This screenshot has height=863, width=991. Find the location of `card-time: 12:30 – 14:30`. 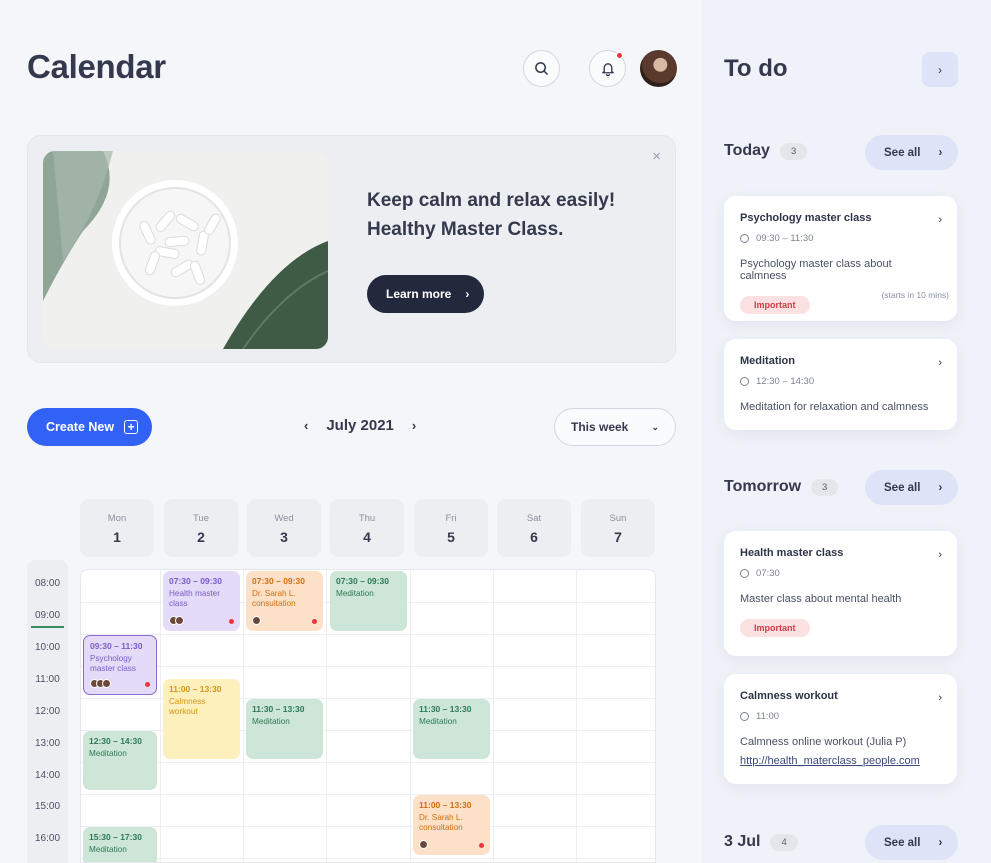

card-time: 12:30 – 14:30 is located at coordinates (840, 381).